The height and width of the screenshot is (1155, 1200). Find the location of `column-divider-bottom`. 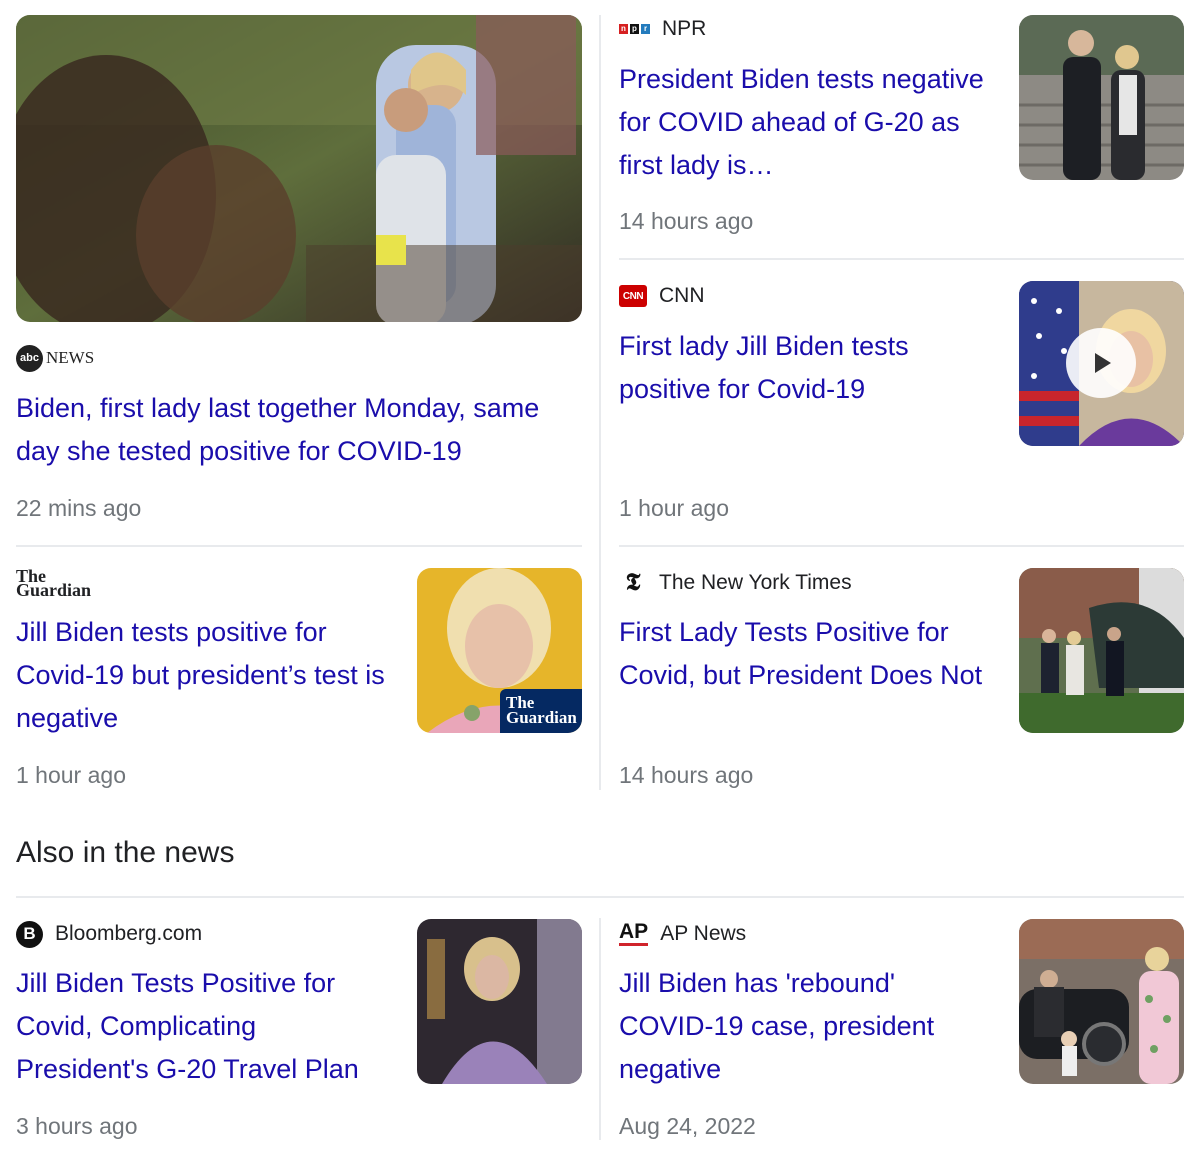

column-divider-bottom is located at coordinates (600, 1029).